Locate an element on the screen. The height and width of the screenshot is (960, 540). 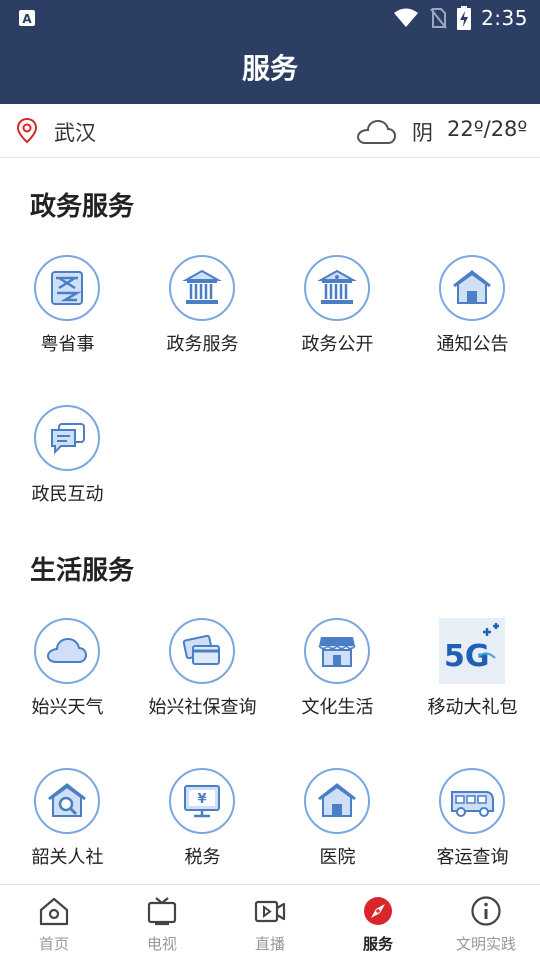
service-interaction: 政民互动 is located at coordinates (67, 470).